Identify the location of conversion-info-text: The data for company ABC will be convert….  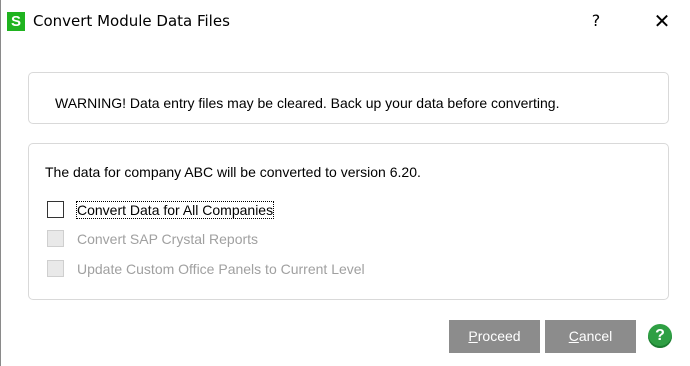
(233, 172).